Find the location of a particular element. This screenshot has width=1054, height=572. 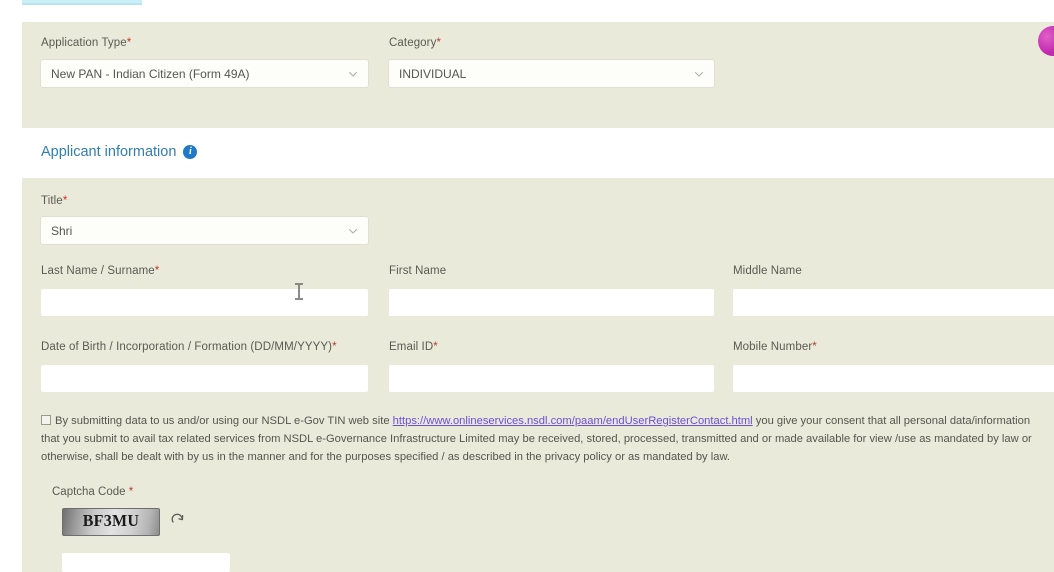

captcha-code-label: Captcha Code * is located at coordinates (92, 492).